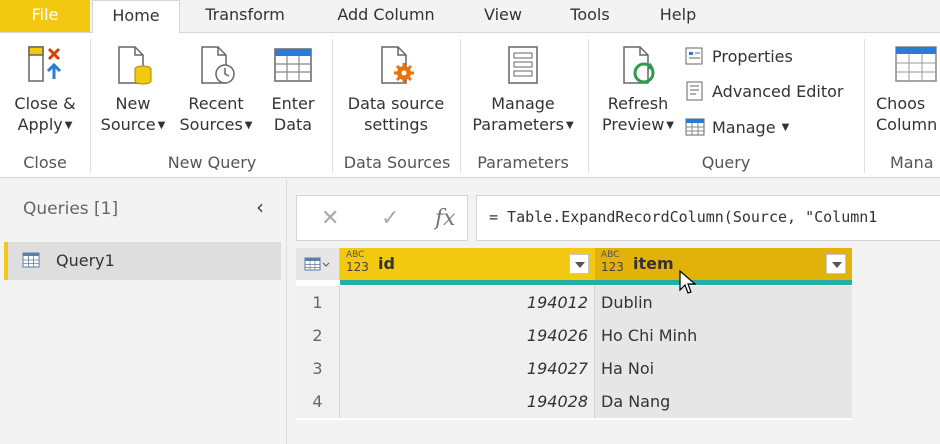 Image resolution: width=940 pixels, height=444 pixels. I want to click on cell-item: Dublin, so click(723, 302).